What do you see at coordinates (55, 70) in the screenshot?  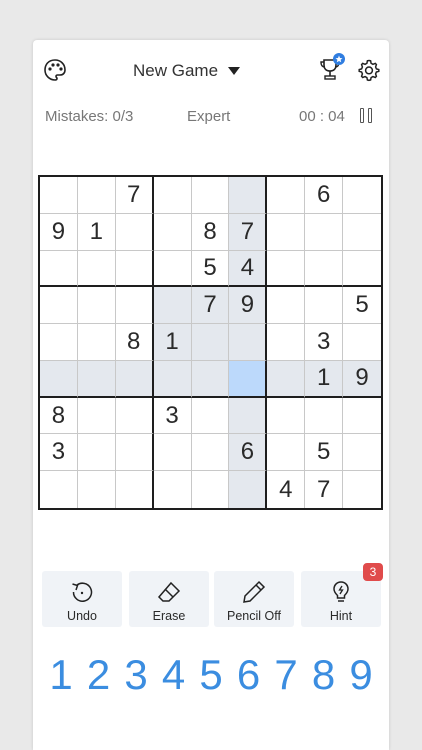 I see `theme-button` at bounding box center [55, 70].